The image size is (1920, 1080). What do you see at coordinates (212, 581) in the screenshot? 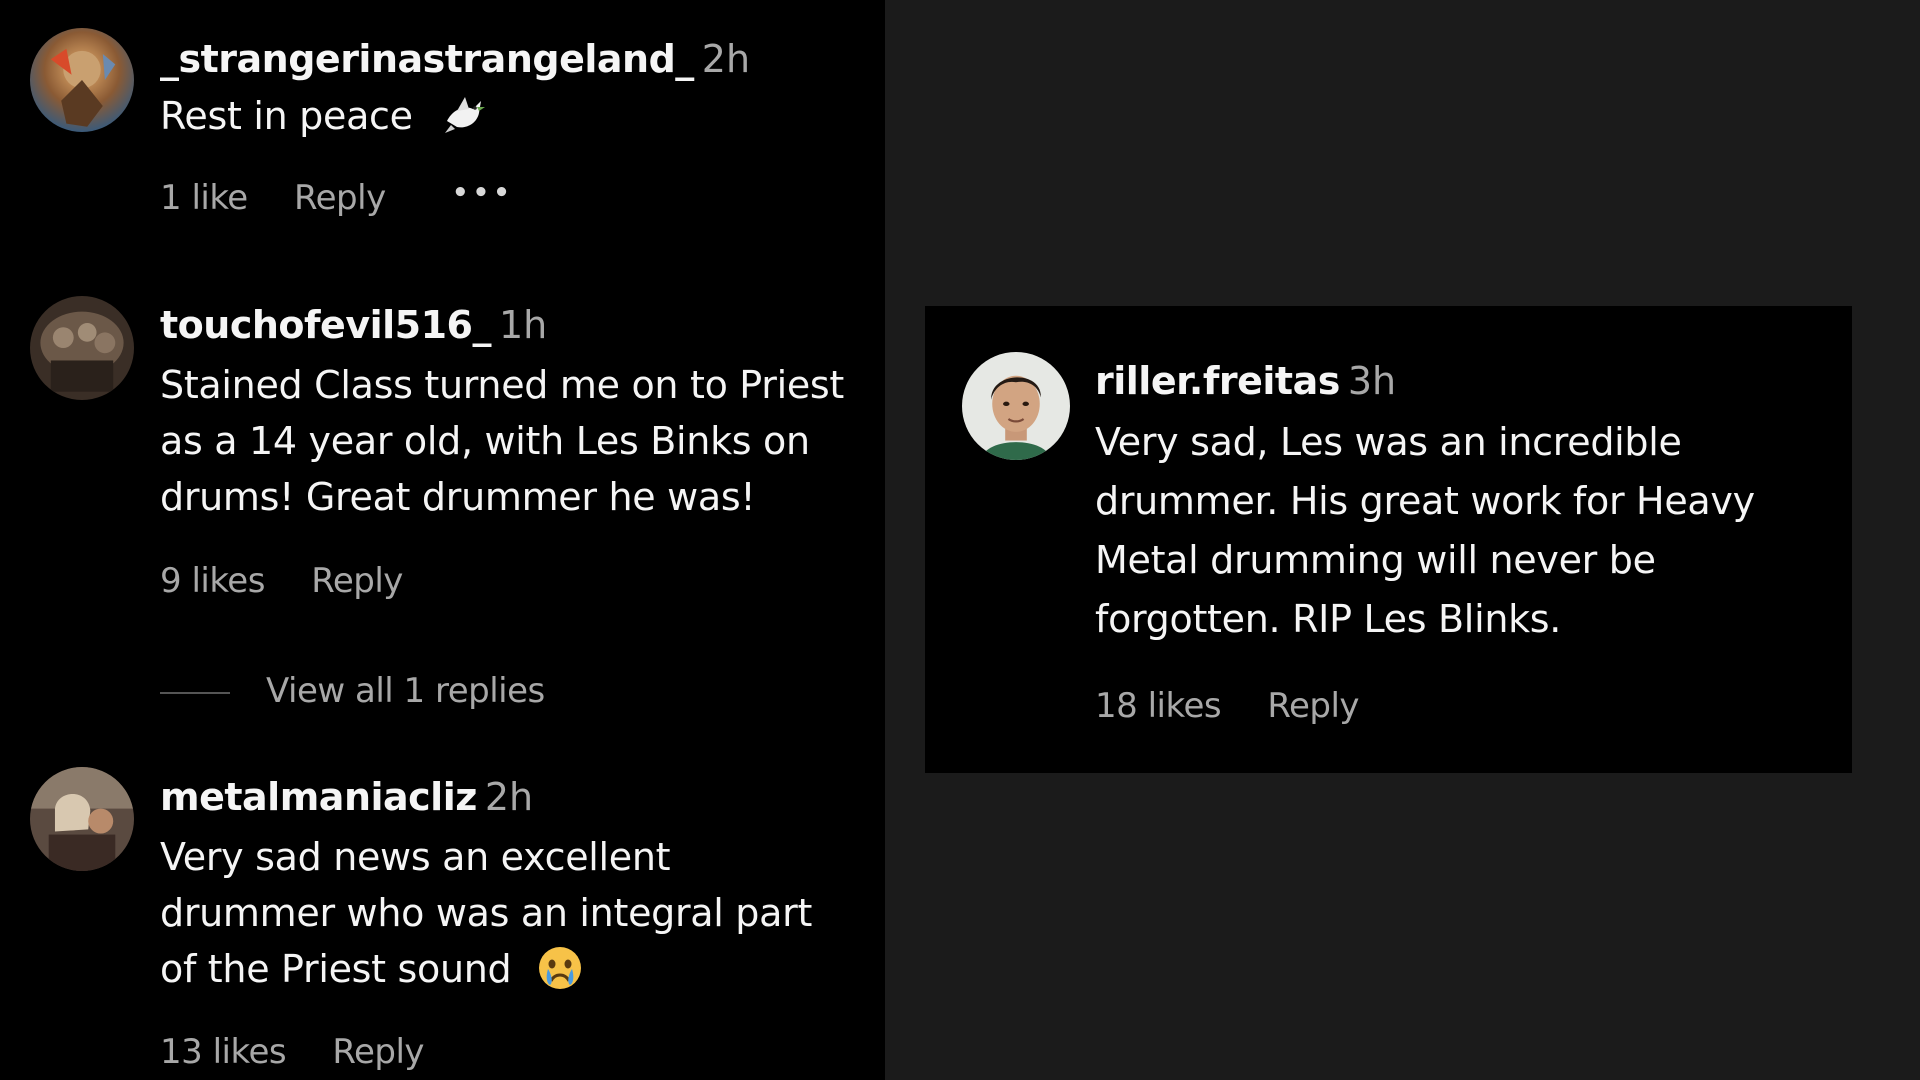
I see `likes-count: 9 likes` at bounding box center [212, 581].